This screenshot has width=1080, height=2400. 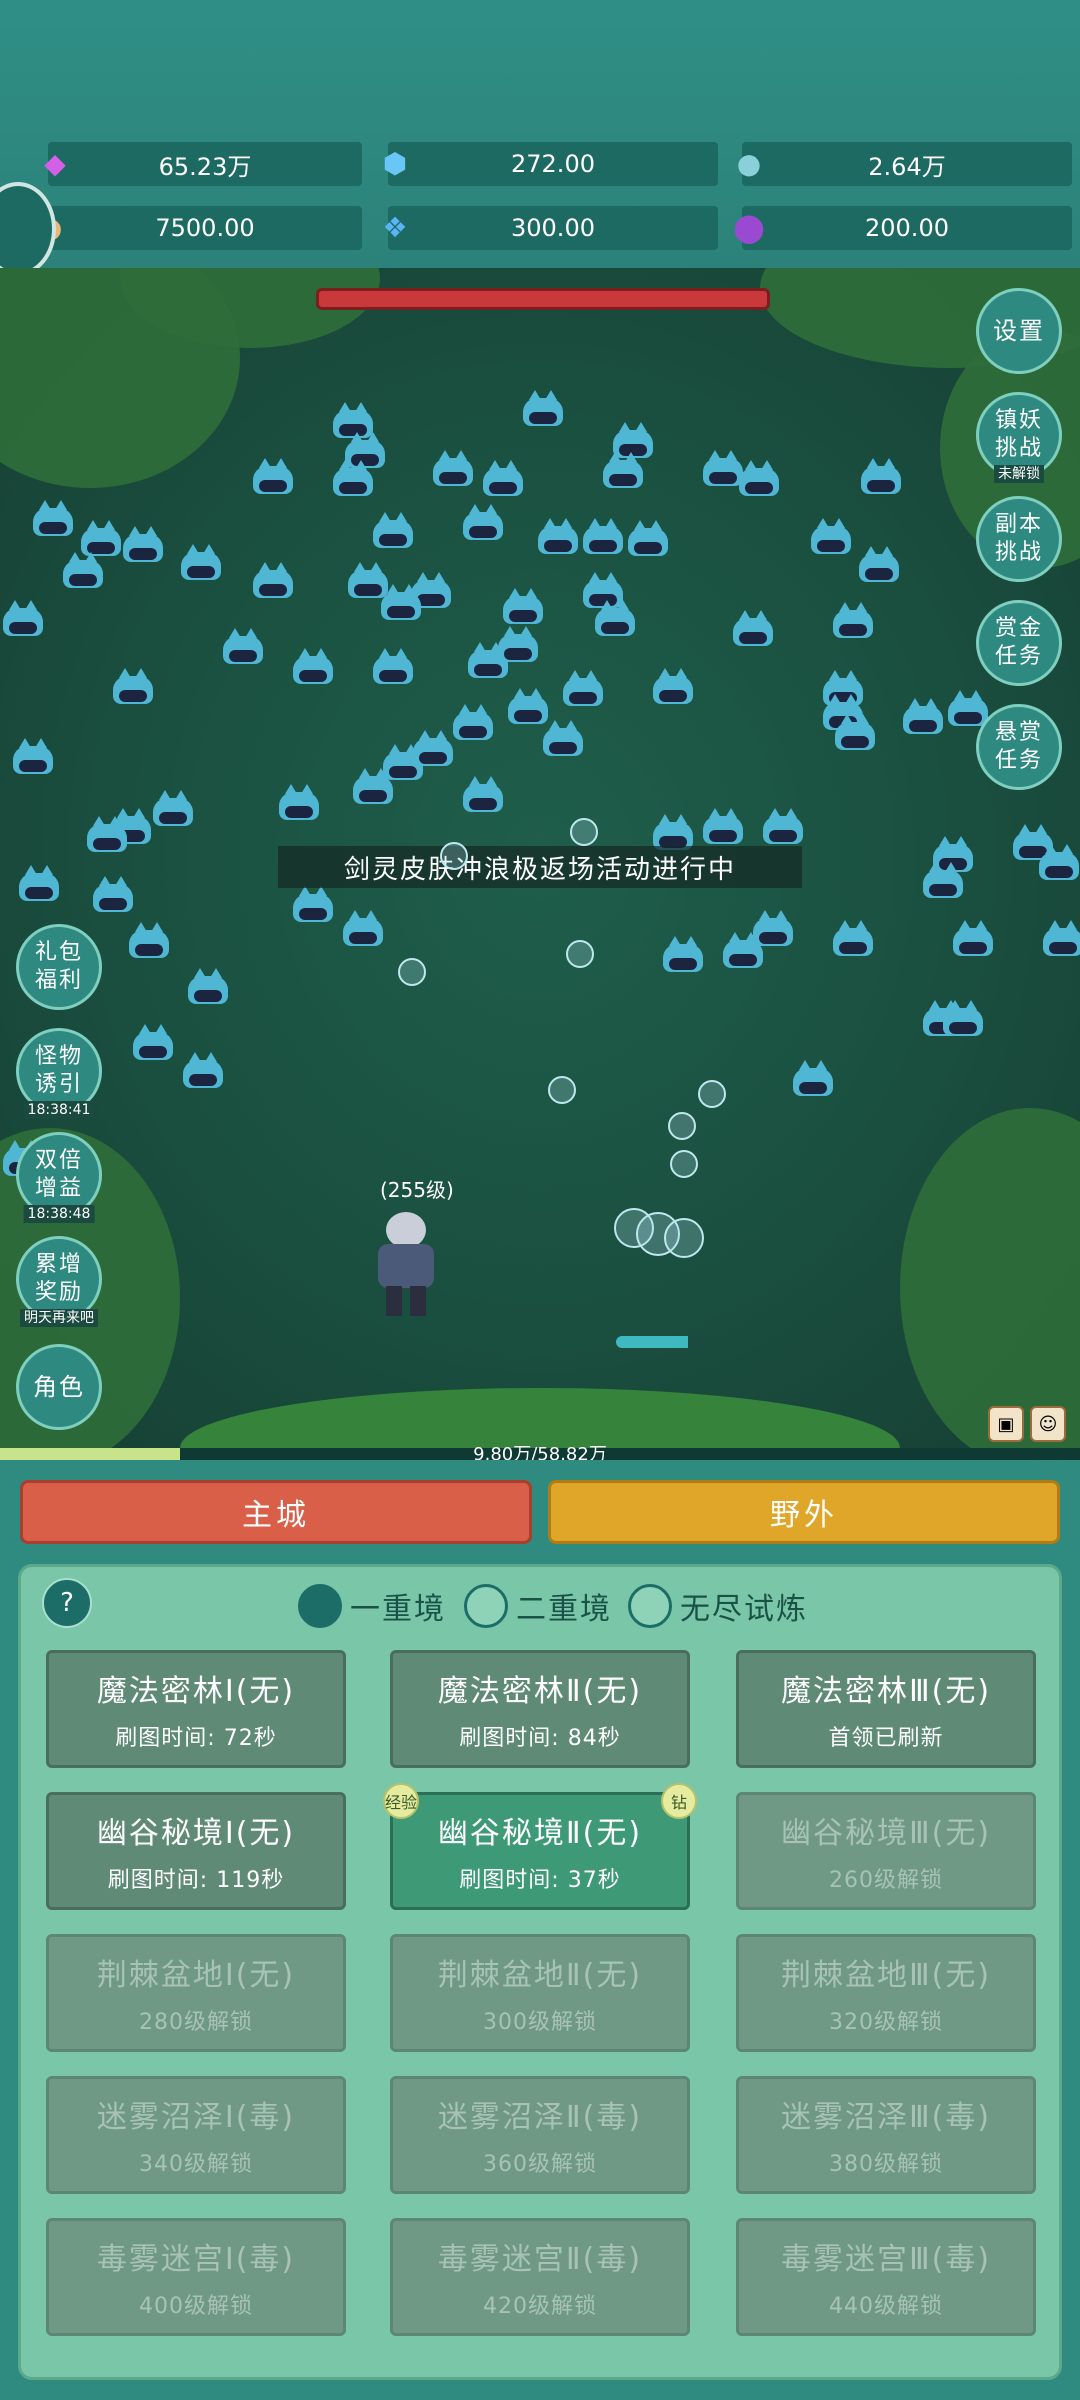 I want to click on mode-option-endless: 无尽试炼, so click(x=718, y=1606).